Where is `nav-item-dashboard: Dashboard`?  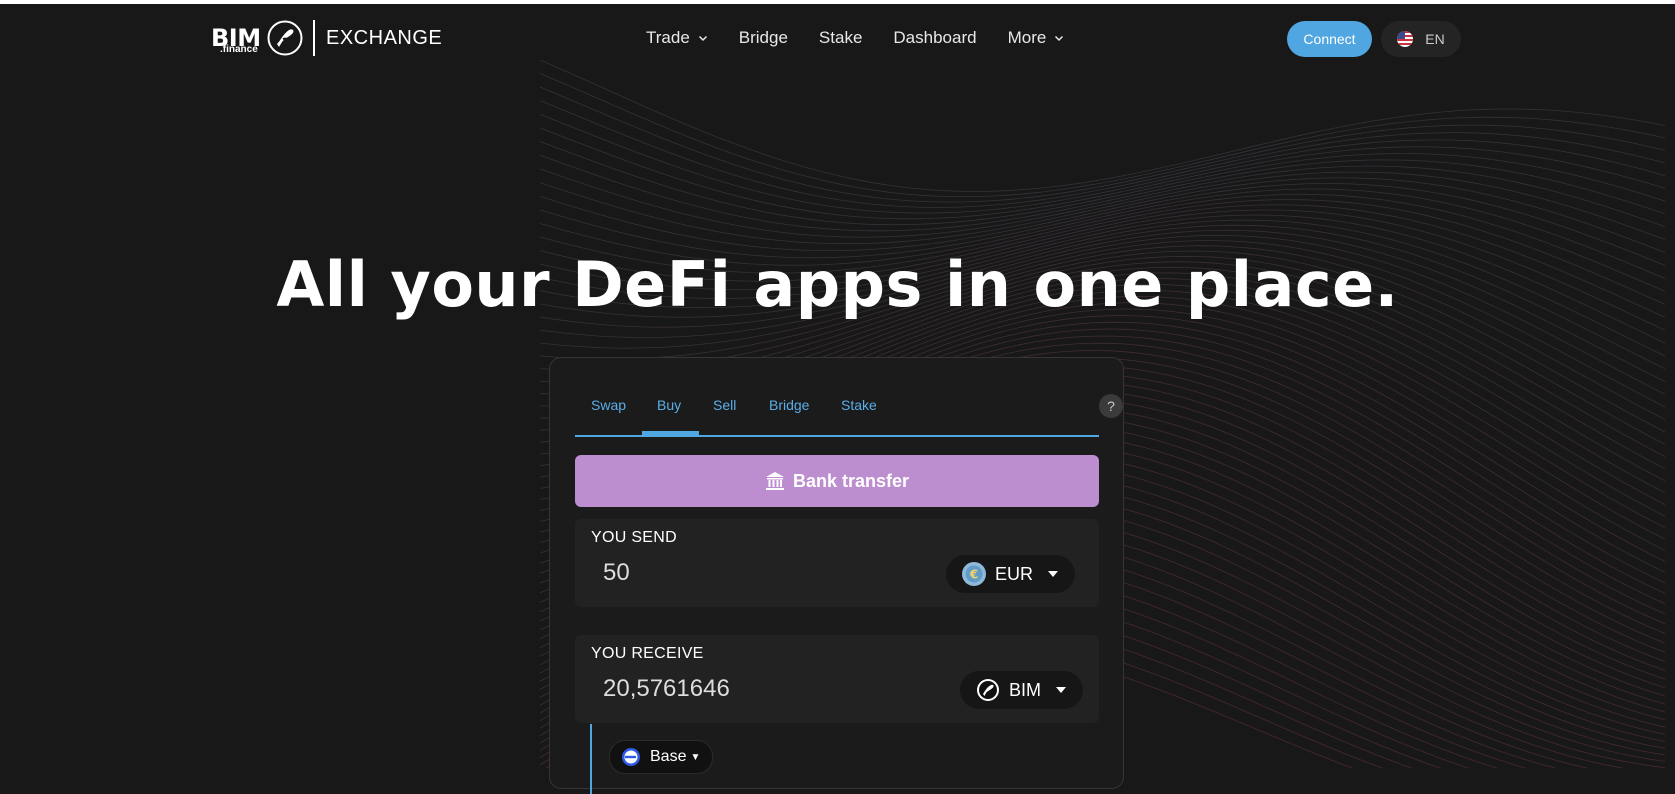 nav-item-dashboard: Dashboard is located at coordinates (934, 38).